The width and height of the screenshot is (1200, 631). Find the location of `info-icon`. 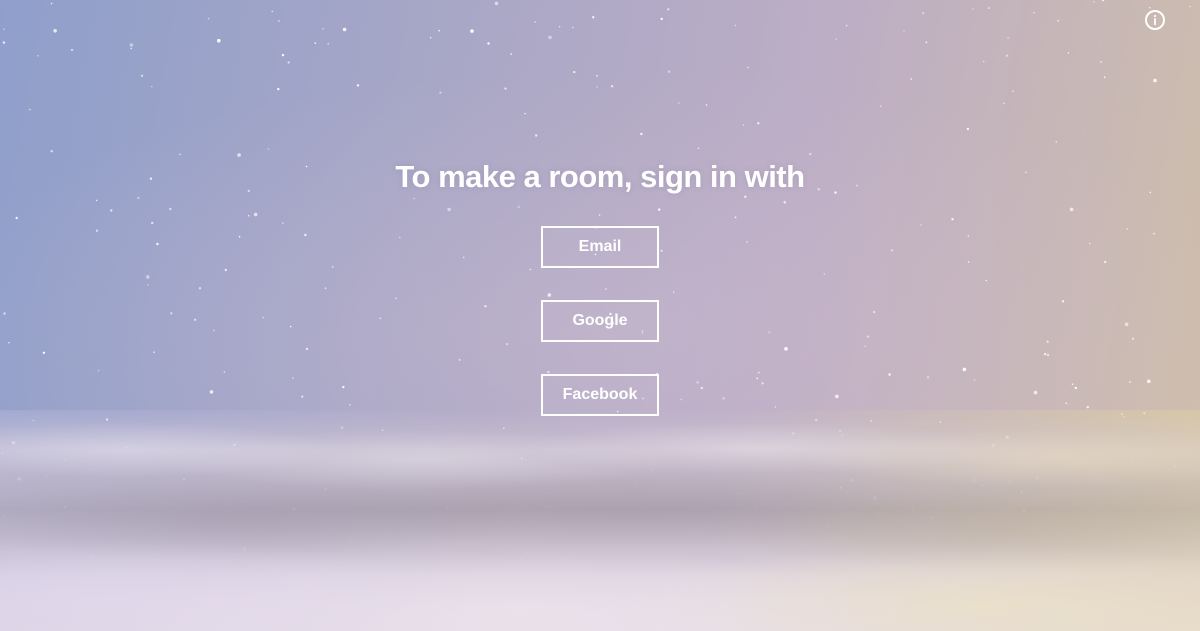

info-icon is located at coordinates (1155, 19).